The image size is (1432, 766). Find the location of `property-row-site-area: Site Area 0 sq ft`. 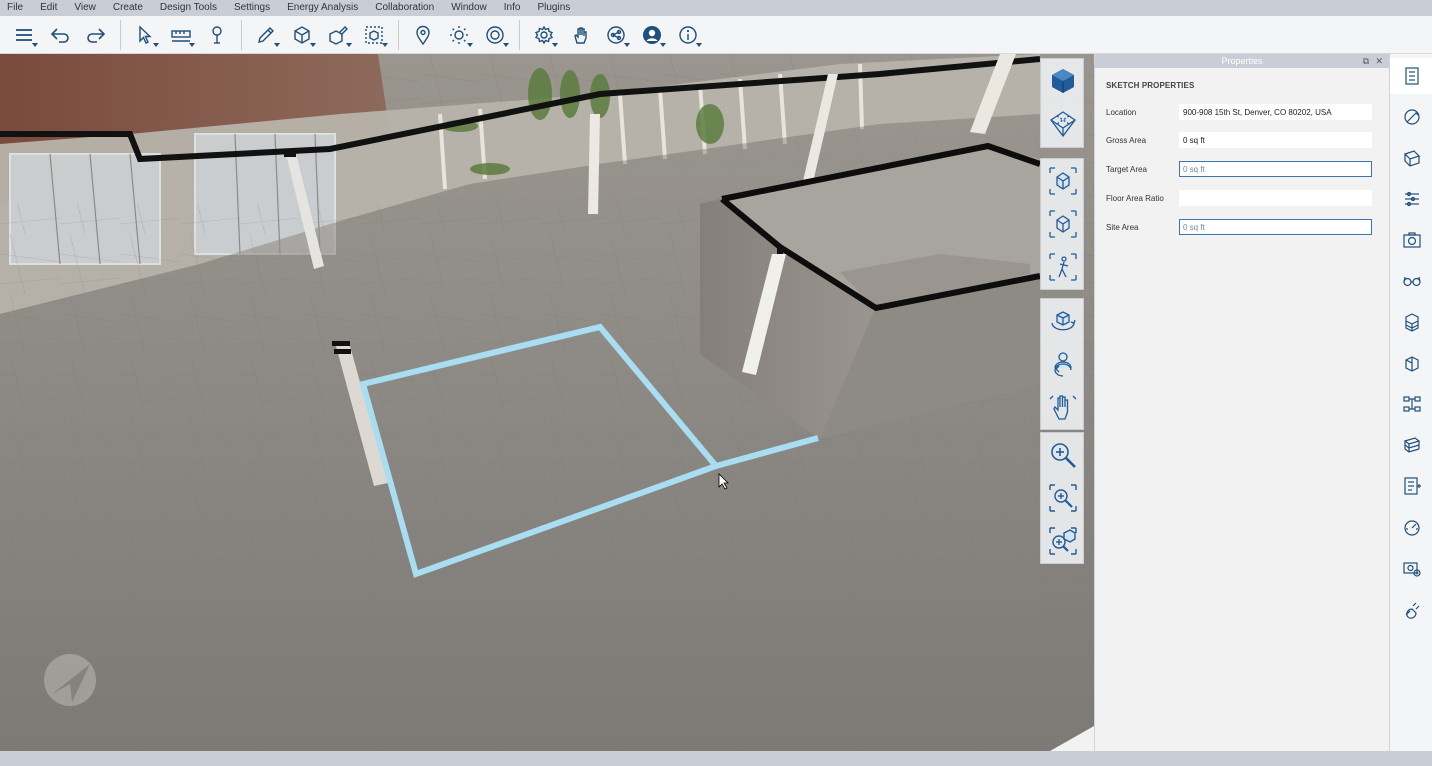

property-row-site-area: Site Area 0 sq ft is located at coordinates (1242, 228).